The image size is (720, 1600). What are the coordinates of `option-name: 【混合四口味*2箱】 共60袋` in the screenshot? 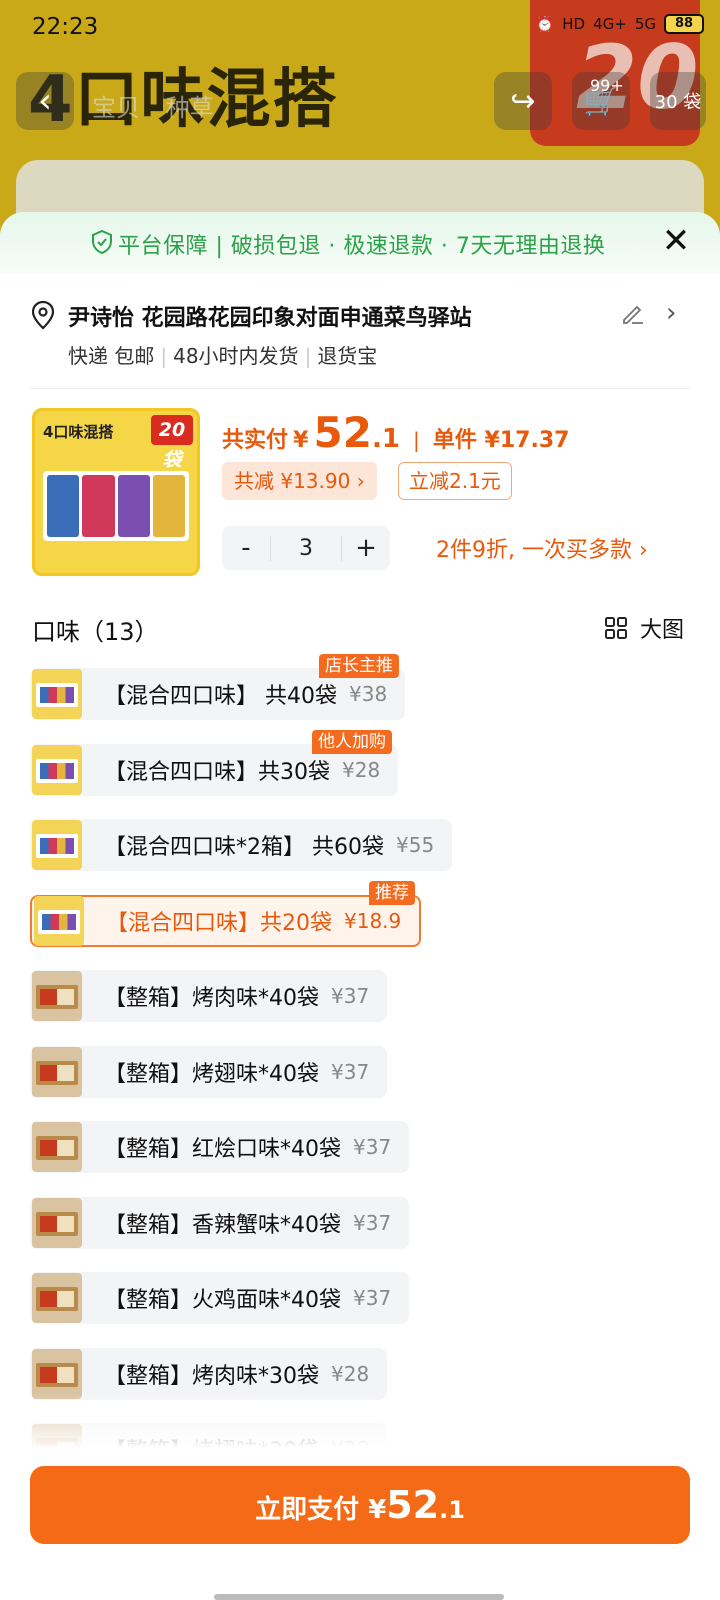 It's located at (244, 847).